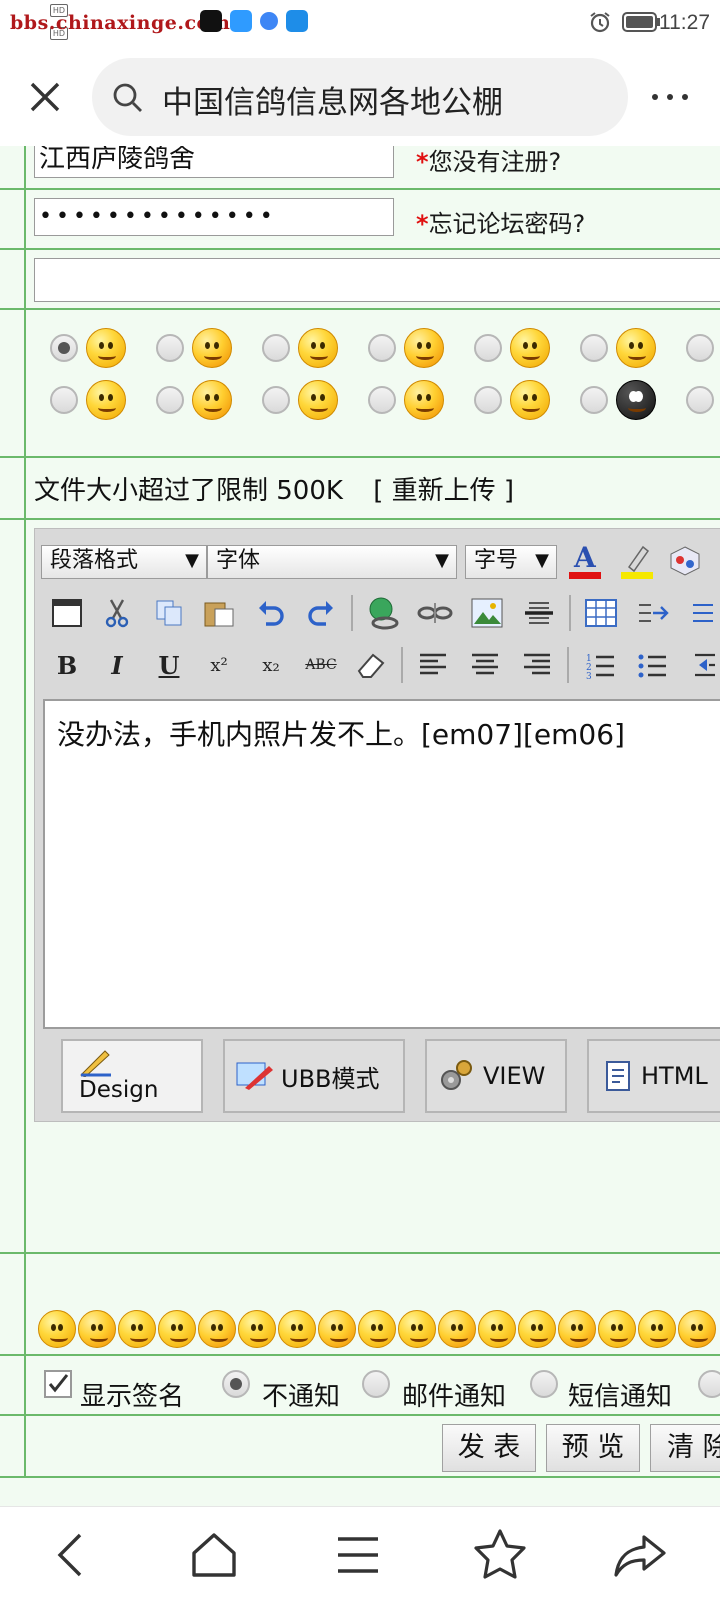 The image size is (720, 1600). I want to click on ubb-mode-button: UBB模式, so click(314, 1076).